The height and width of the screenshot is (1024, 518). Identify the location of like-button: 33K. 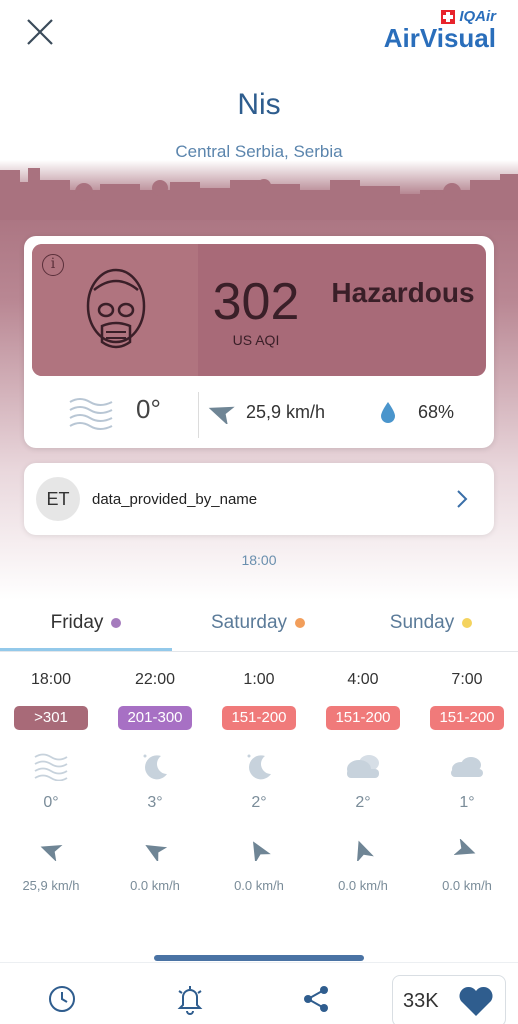
(449, 999).